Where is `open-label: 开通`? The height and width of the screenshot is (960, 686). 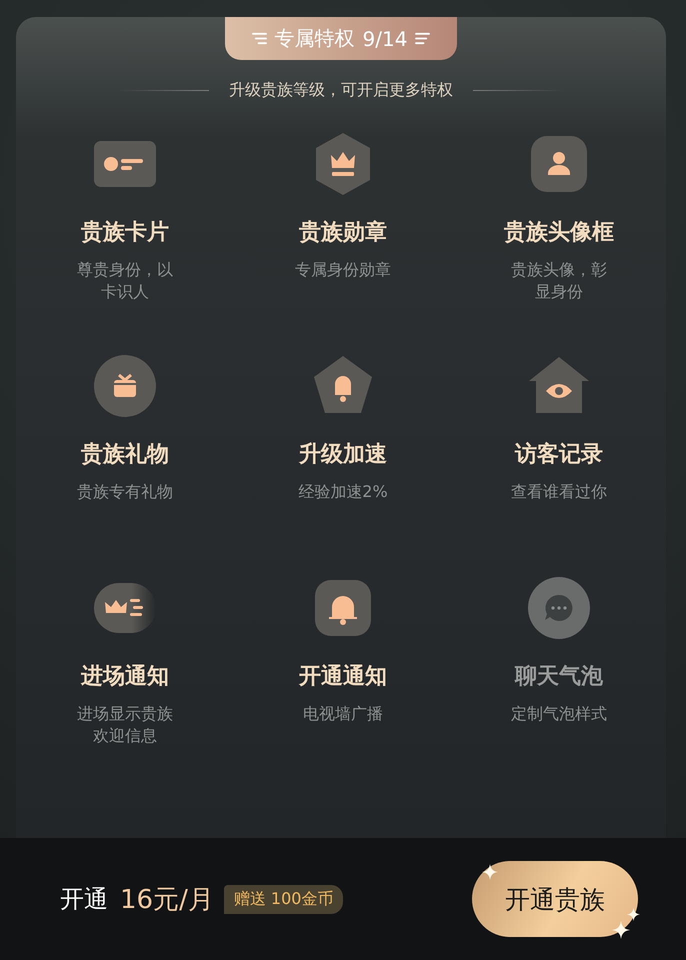
open-label: 开通 is located at coordinates (84, 899).